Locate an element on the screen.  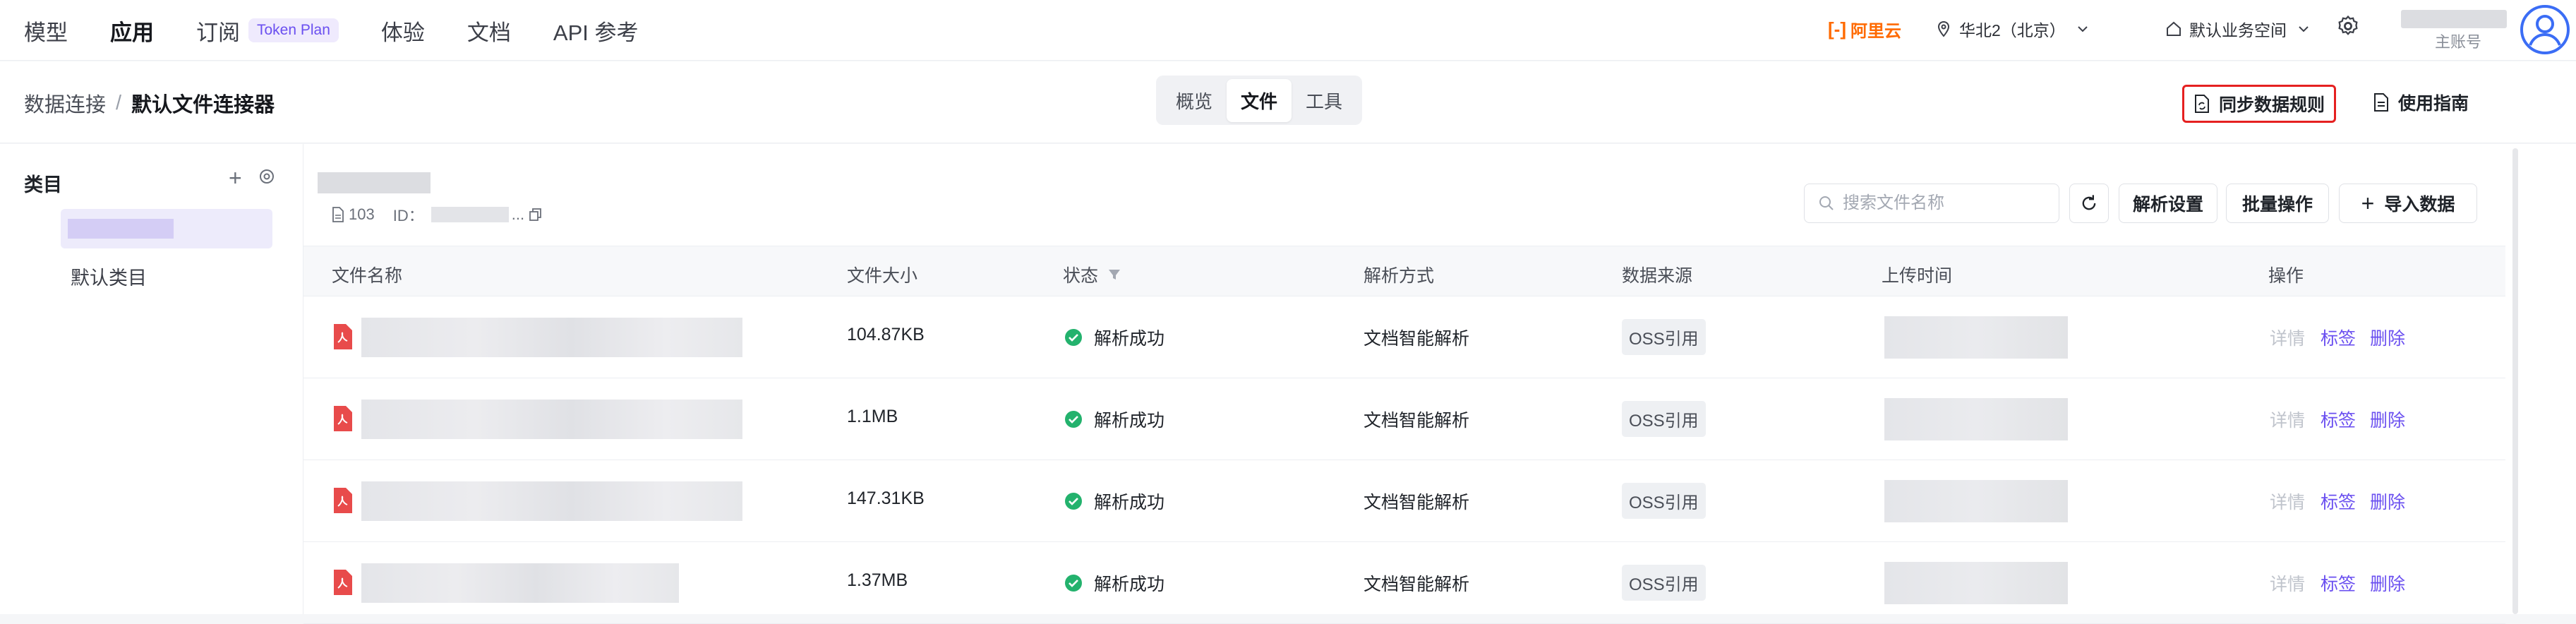
copy-icon is located at coordinates (536, 215).